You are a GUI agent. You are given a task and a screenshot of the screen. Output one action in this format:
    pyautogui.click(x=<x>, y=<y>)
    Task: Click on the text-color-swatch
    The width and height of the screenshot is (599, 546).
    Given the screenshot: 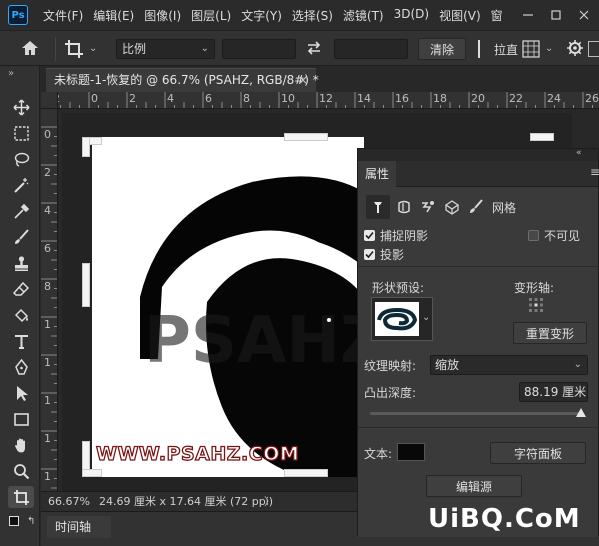 What is the action you would take?
    pyautogui.click(x=411, y=452)
    